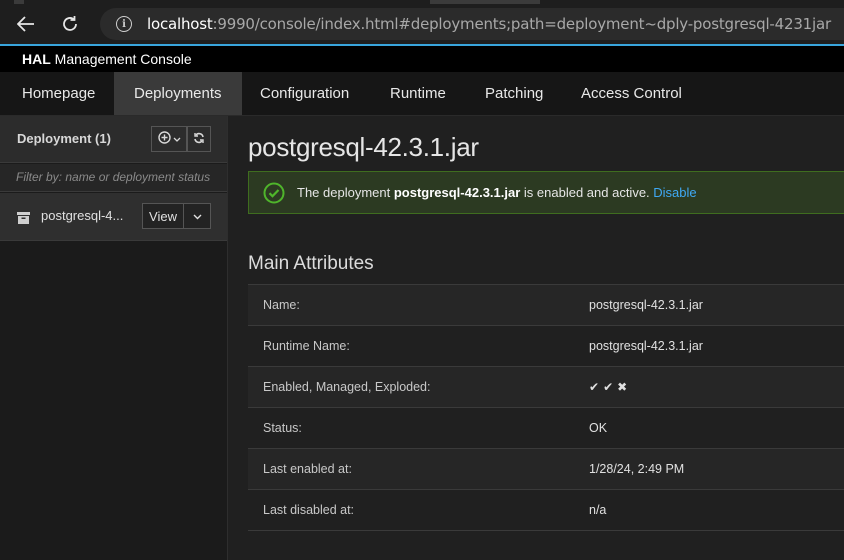 The image size is (844, 560). What do you see at coordinates (674, 192) in the screenshot?
I see `disable-link: Disable` at bounding box center [674, 192].